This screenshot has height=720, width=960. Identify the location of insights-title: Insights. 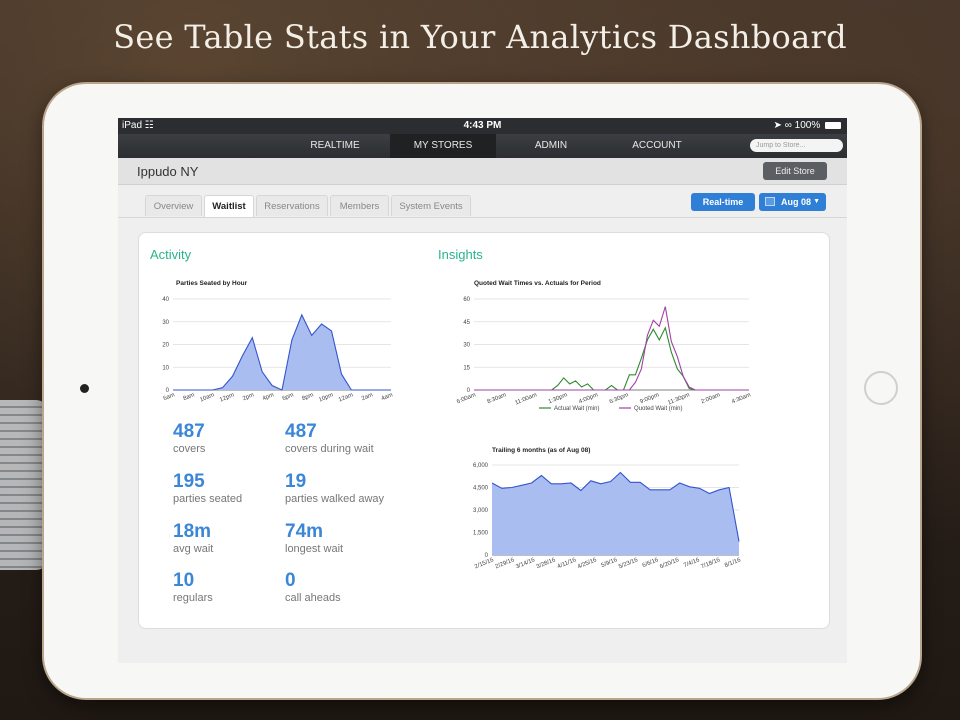
(460, 254).